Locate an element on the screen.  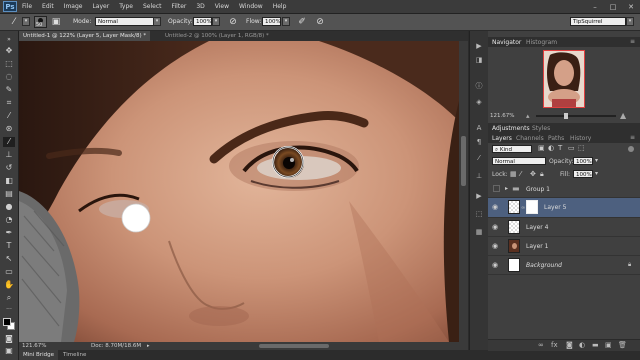
zoom-level: 121.67% is located at coordinates (34, 346).